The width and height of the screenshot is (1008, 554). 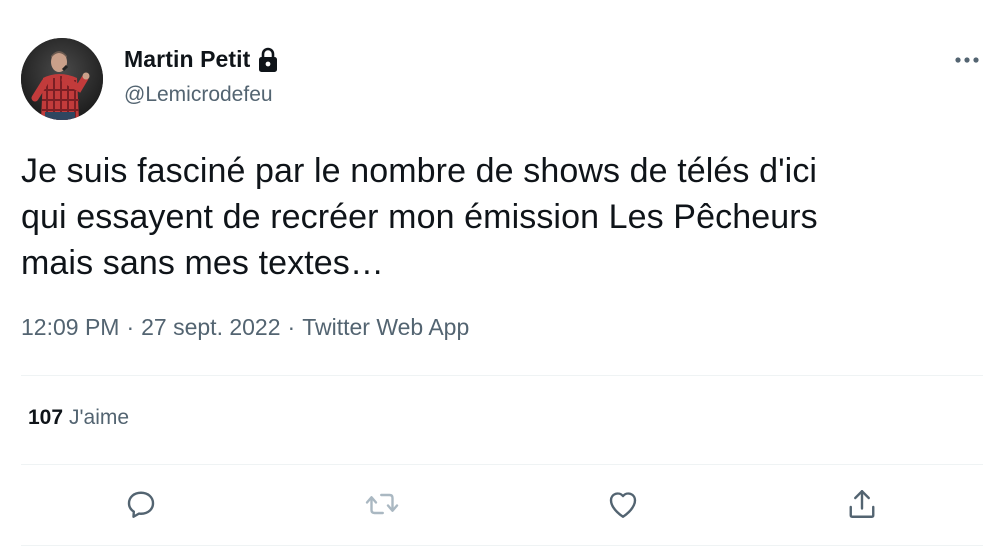 I want to click on avatar, so click(x=62, y=79).